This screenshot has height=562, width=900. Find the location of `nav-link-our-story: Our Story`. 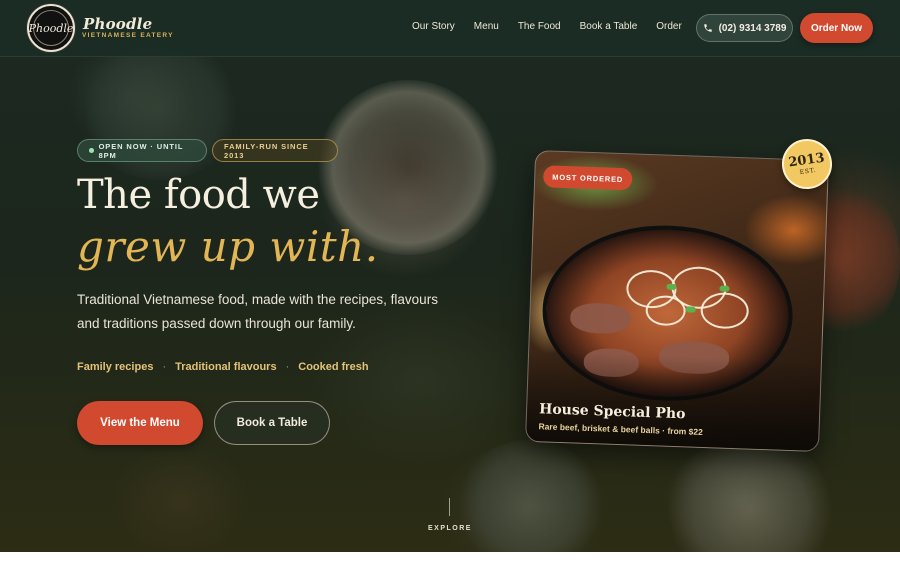

nav-link-our-story: Our Story is located at coordinates (433, 26).